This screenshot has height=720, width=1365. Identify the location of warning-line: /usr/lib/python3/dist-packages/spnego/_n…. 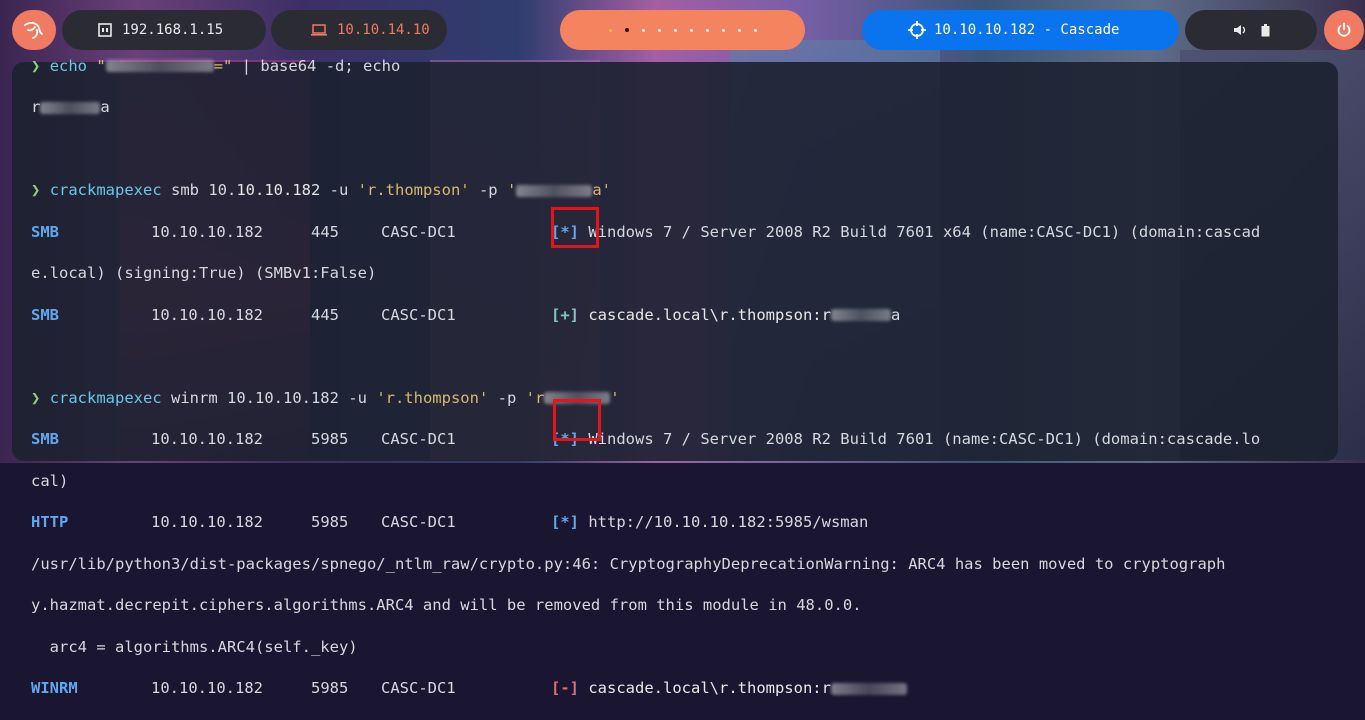
(628, 563).